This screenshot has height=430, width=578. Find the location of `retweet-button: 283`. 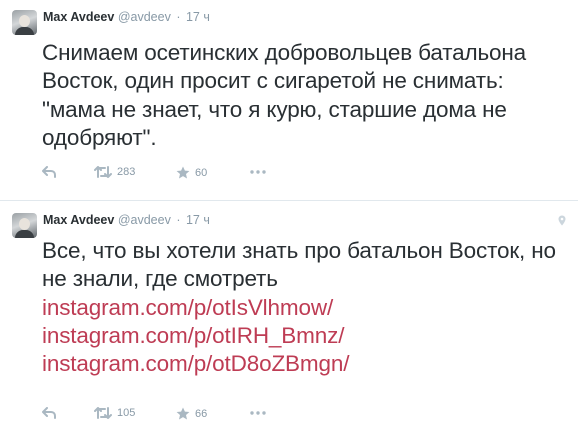

retweet-button: 283 is located at coordinates (114, 172).